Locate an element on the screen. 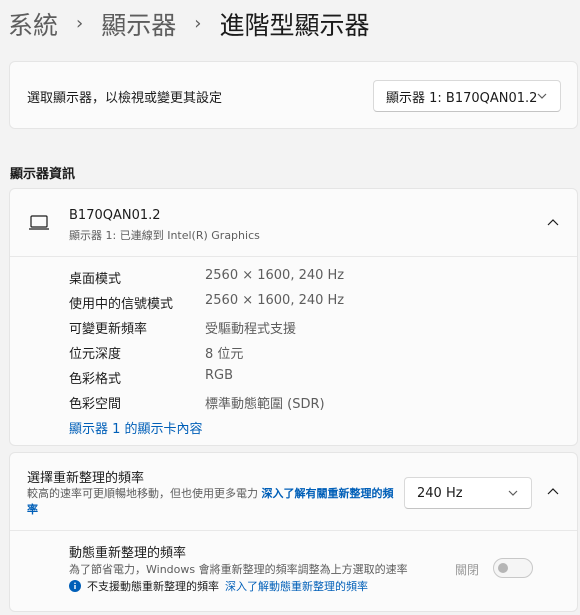  breadcrumb-item-display: 顯示器 is located at coordinates (138, 24).